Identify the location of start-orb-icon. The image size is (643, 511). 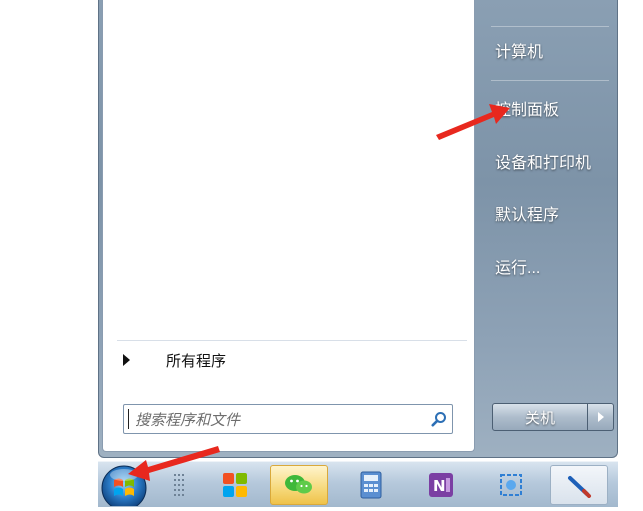
(124, 488).